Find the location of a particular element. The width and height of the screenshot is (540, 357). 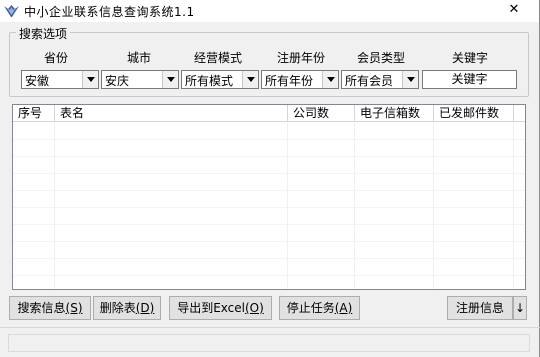

province-label: 省份 is located at coordinates (56, 58).